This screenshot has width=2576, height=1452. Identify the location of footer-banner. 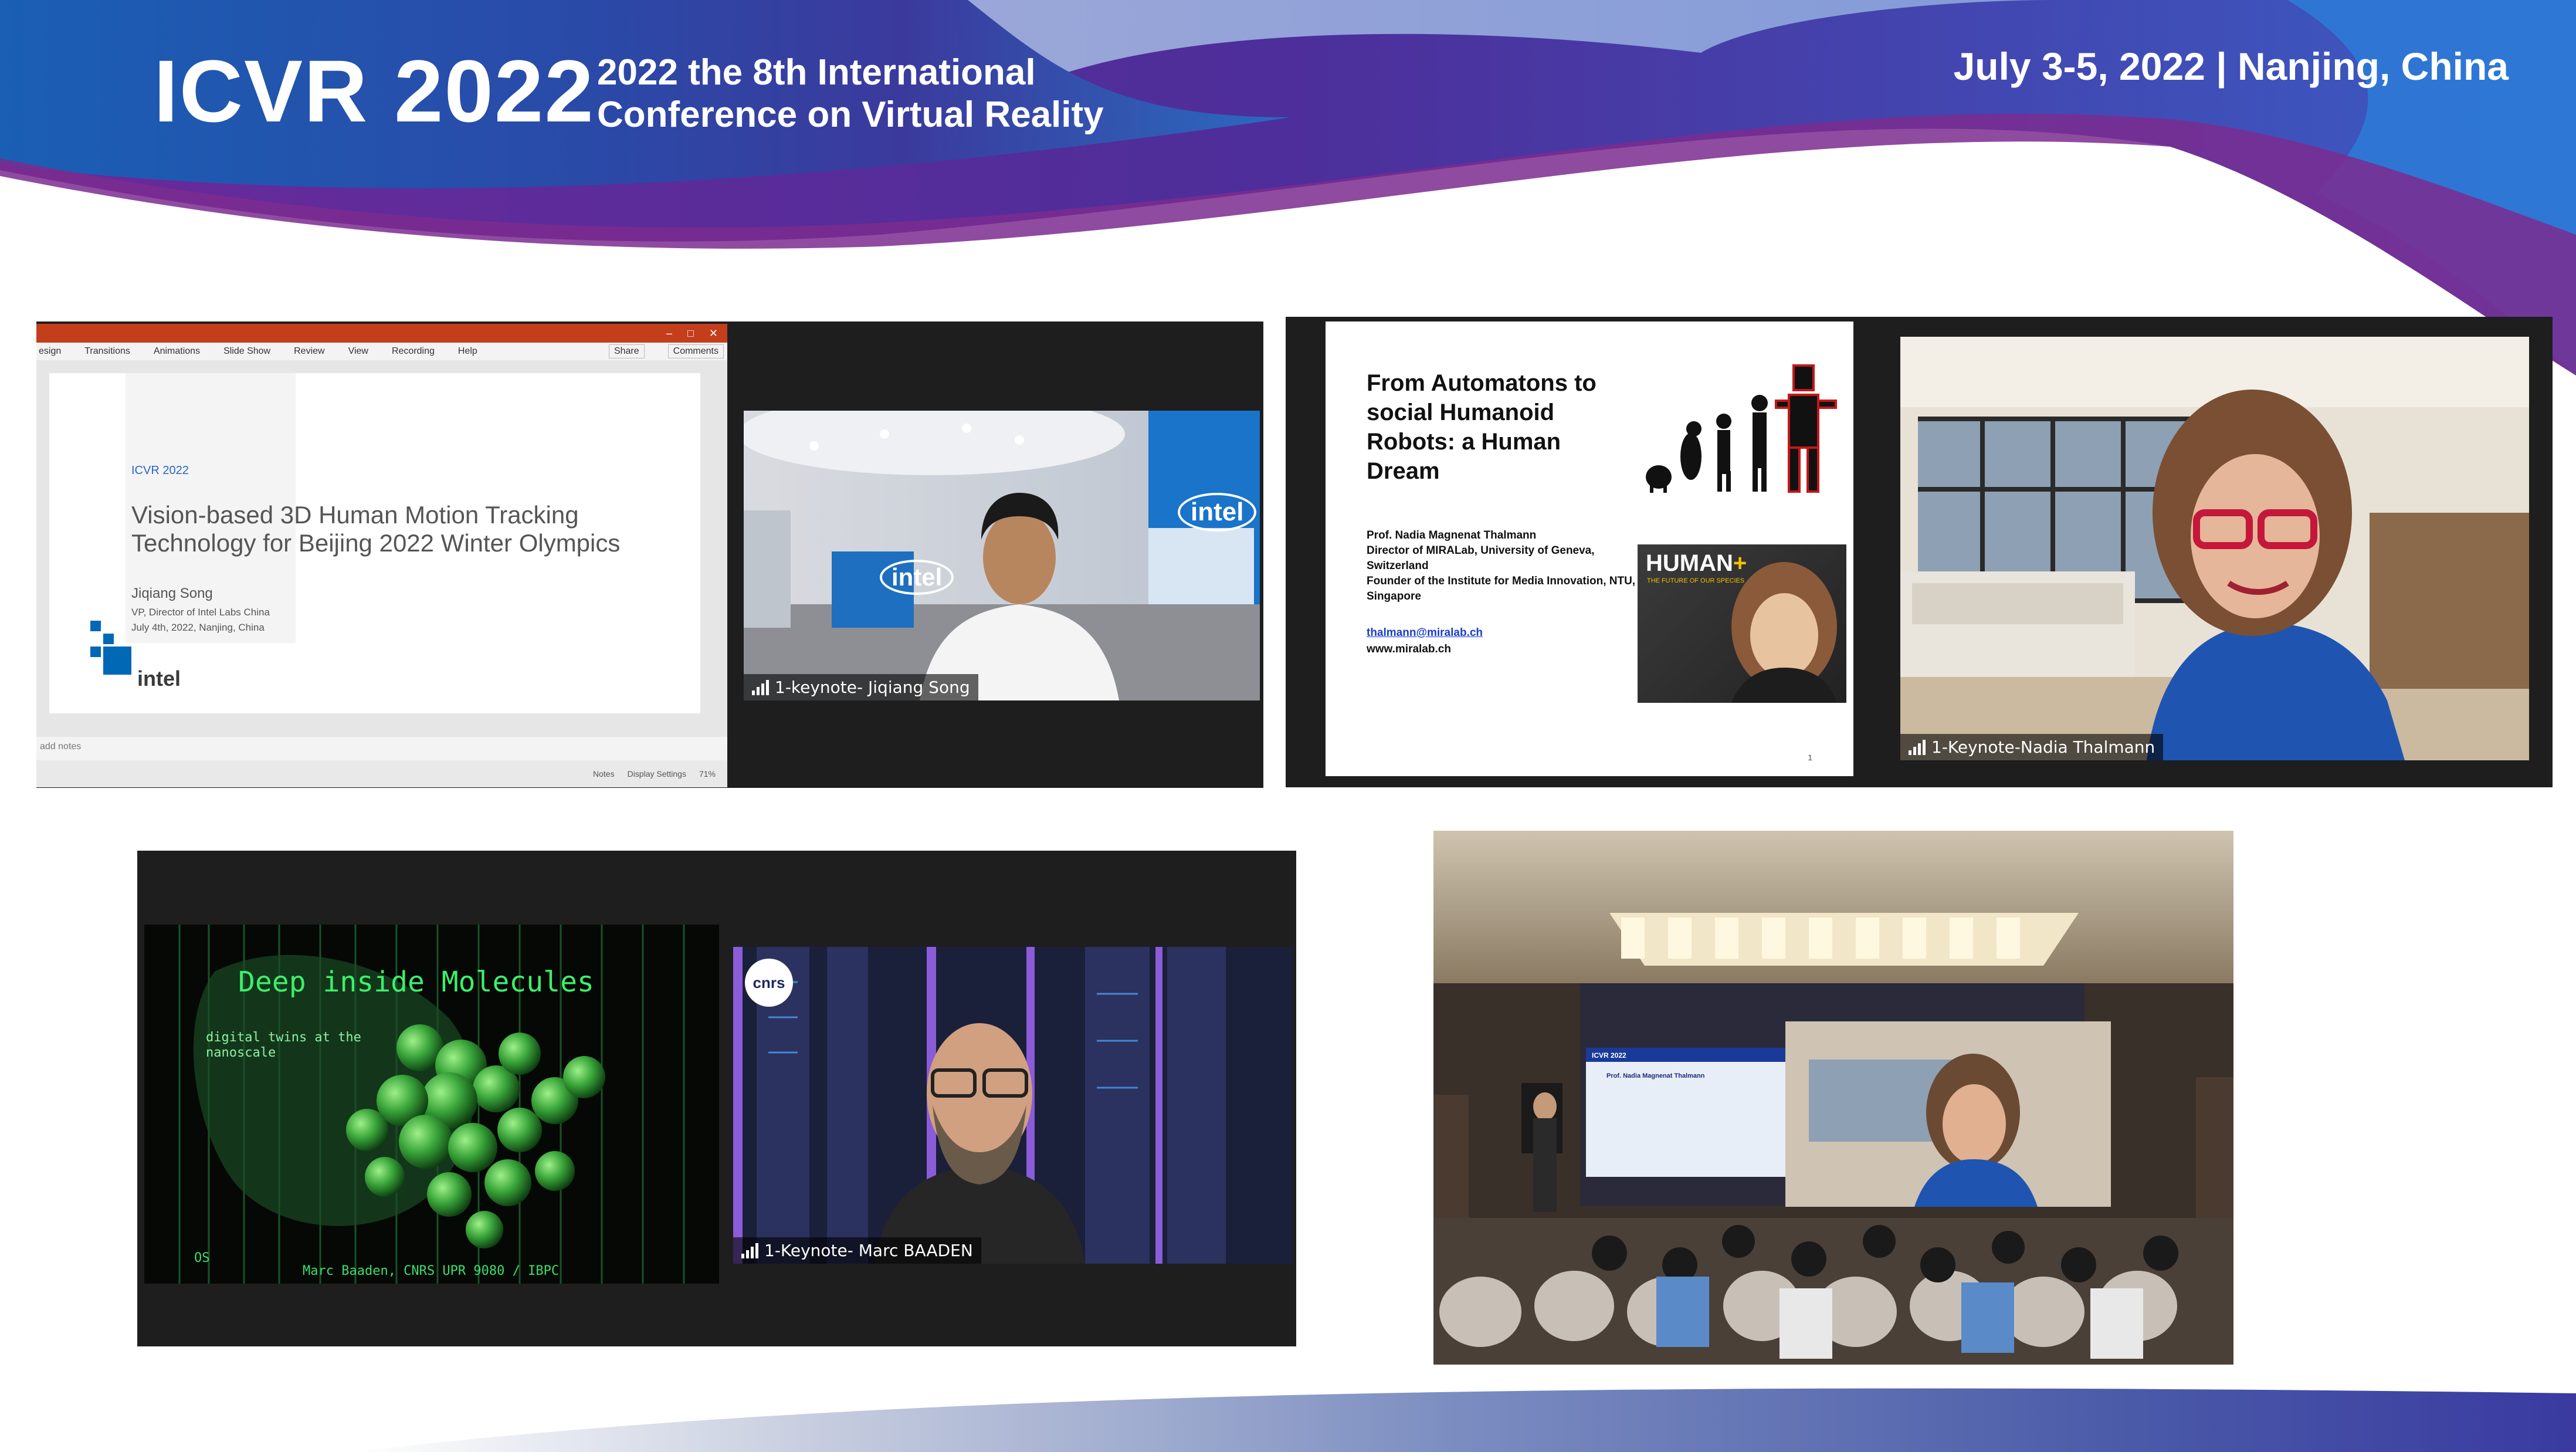
(1464, 1420).